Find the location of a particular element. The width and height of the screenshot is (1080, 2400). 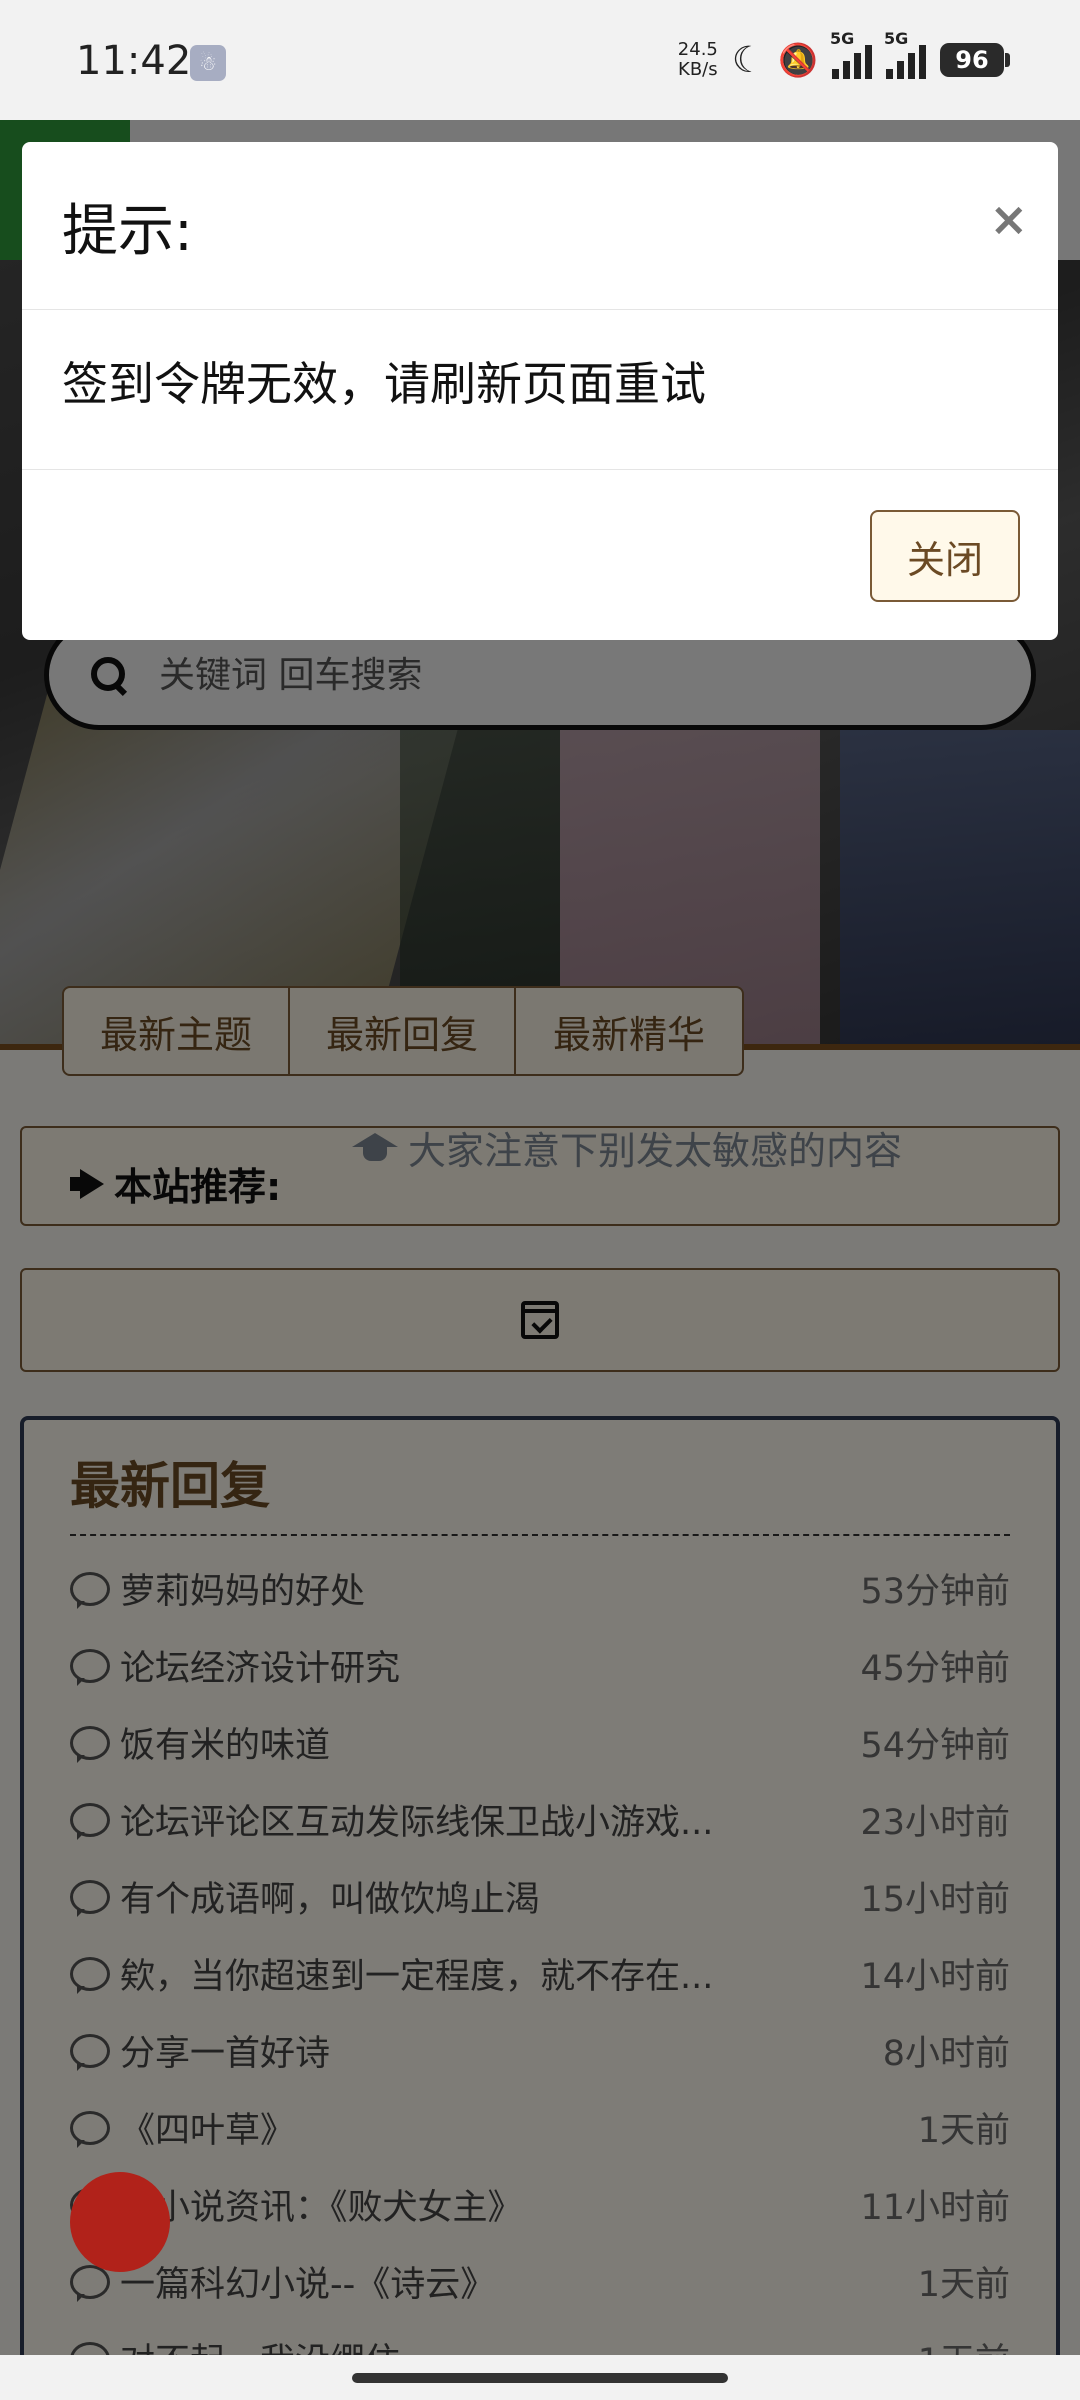

dialog-body: 签到令牌无效，请刷新页面重试 is located at coordinates (540, 390).